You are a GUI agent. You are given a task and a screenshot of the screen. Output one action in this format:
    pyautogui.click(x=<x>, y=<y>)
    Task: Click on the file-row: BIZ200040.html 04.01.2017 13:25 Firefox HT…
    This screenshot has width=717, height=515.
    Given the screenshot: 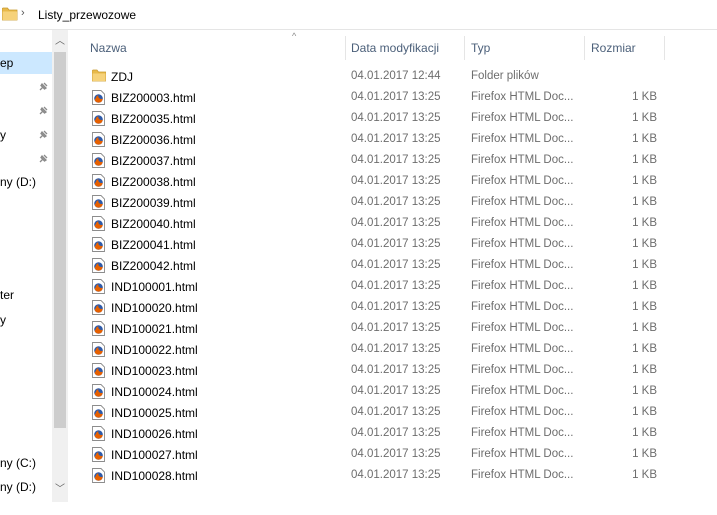 What is the action you would take?
    pyautogui.click(x=379, y=223)
    